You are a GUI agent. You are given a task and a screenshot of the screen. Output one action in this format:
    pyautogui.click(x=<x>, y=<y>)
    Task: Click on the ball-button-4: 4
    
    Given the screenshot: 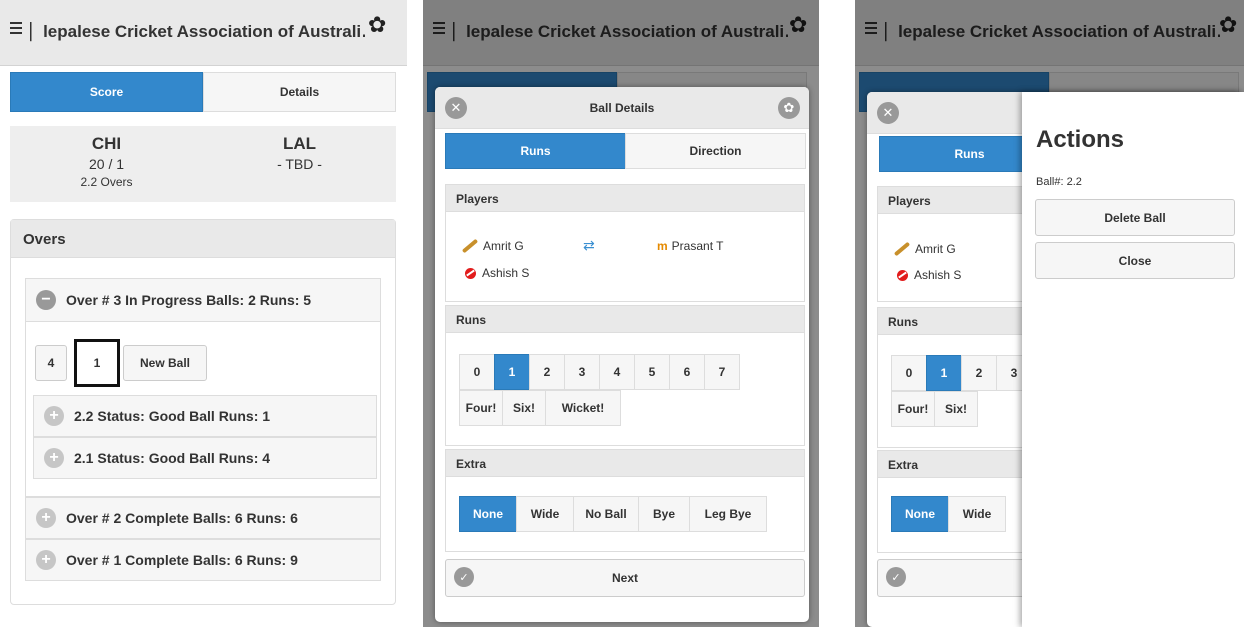 What is the action you would take?
    pyautogui.click(x=51, y=363)
    